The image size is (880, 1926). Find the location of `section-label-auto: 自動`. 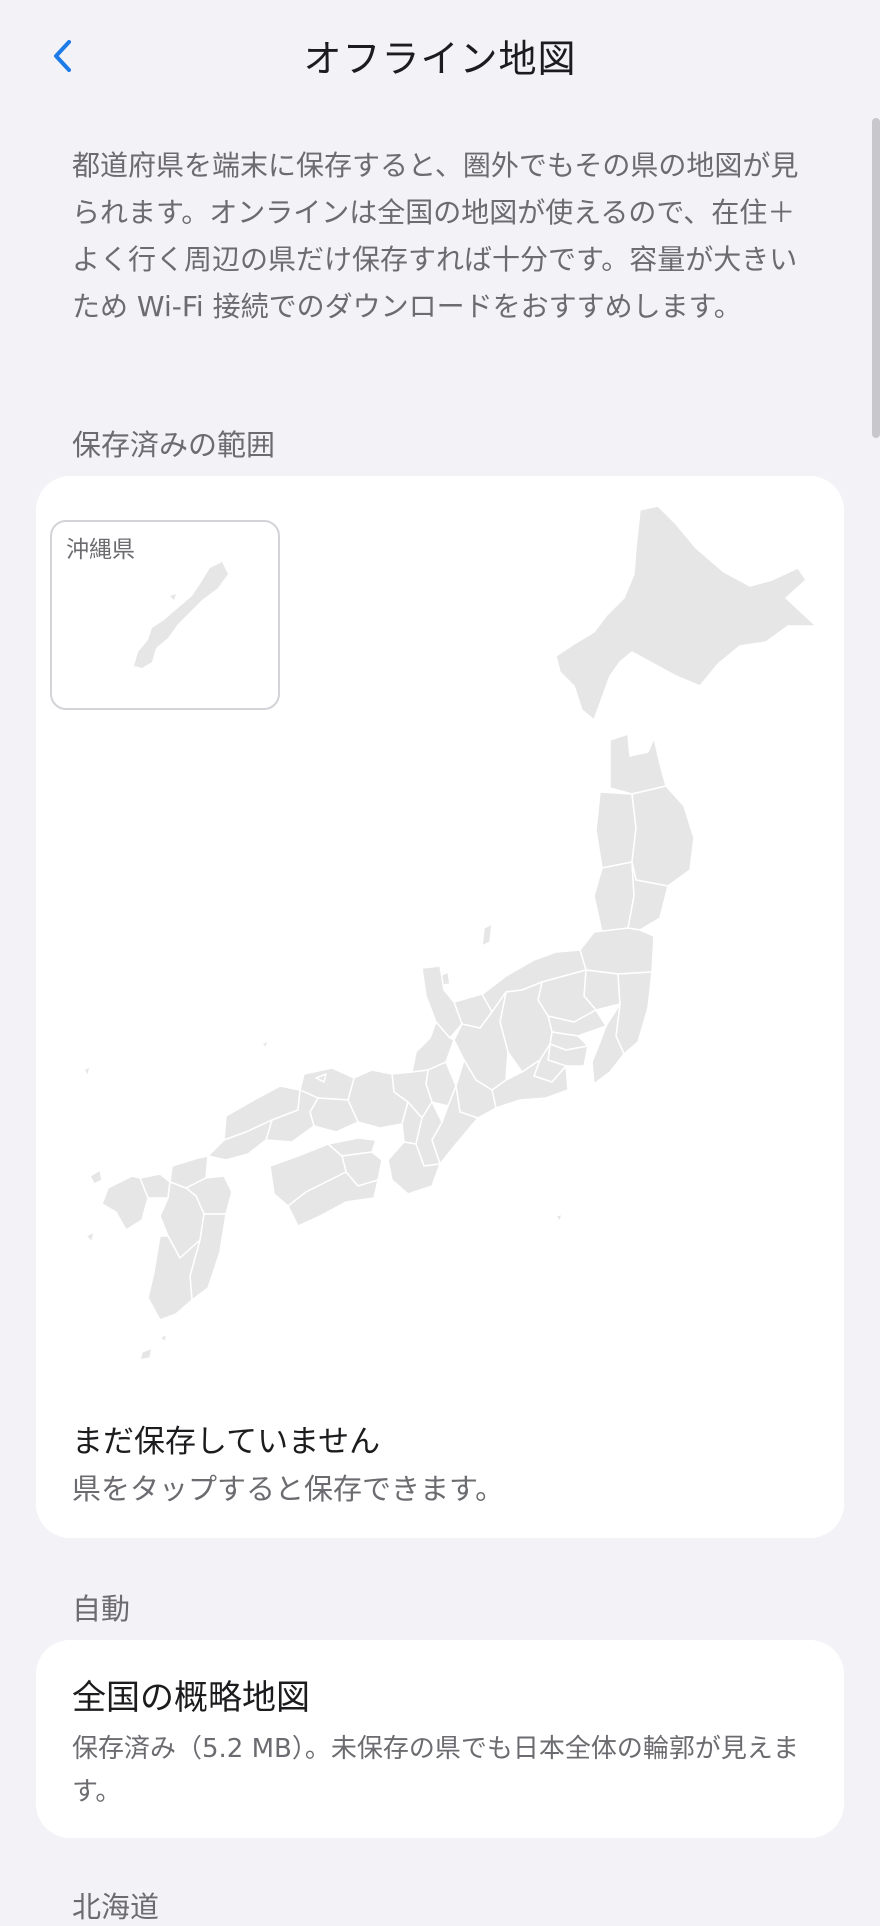

section-label-auto: 自動 is located at coordinates (101, 1609).